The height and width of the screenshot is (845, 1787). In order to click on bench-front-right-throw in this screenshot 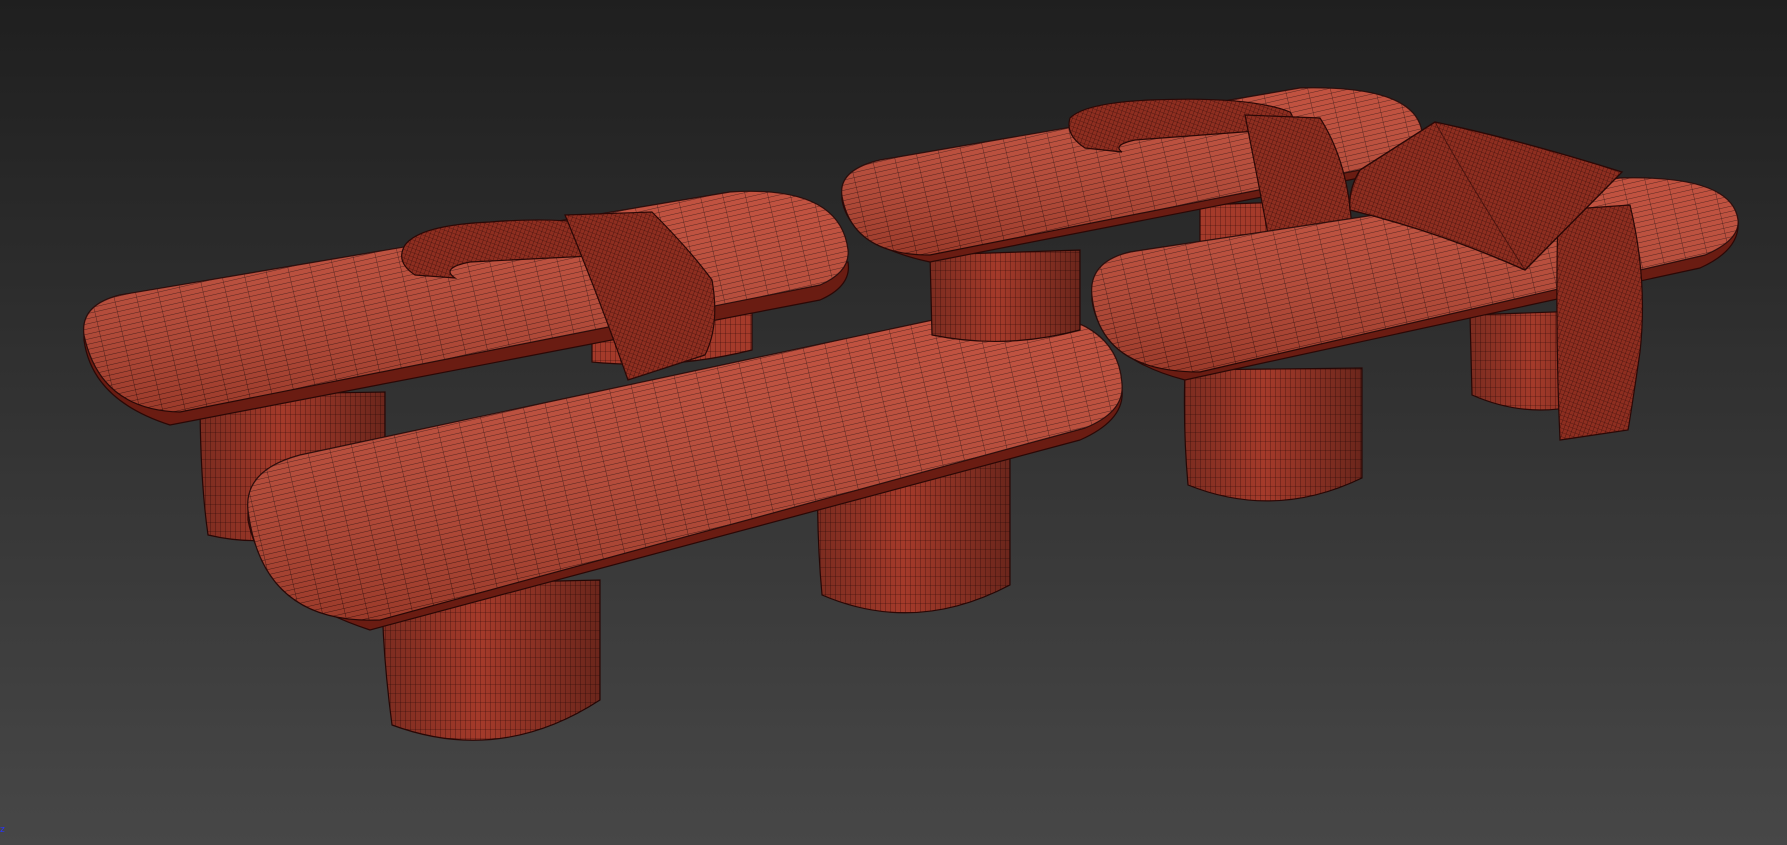, I will do `click(1600, 322)`.